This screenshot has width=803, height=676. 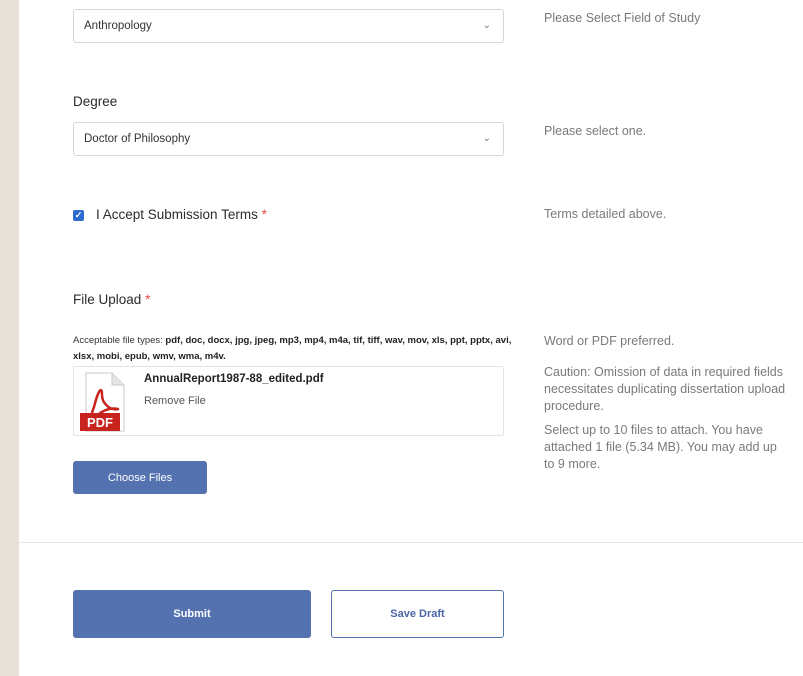 I want to click on field-of-study-select: Anthropology ⌄, so click(x=288, y=26).